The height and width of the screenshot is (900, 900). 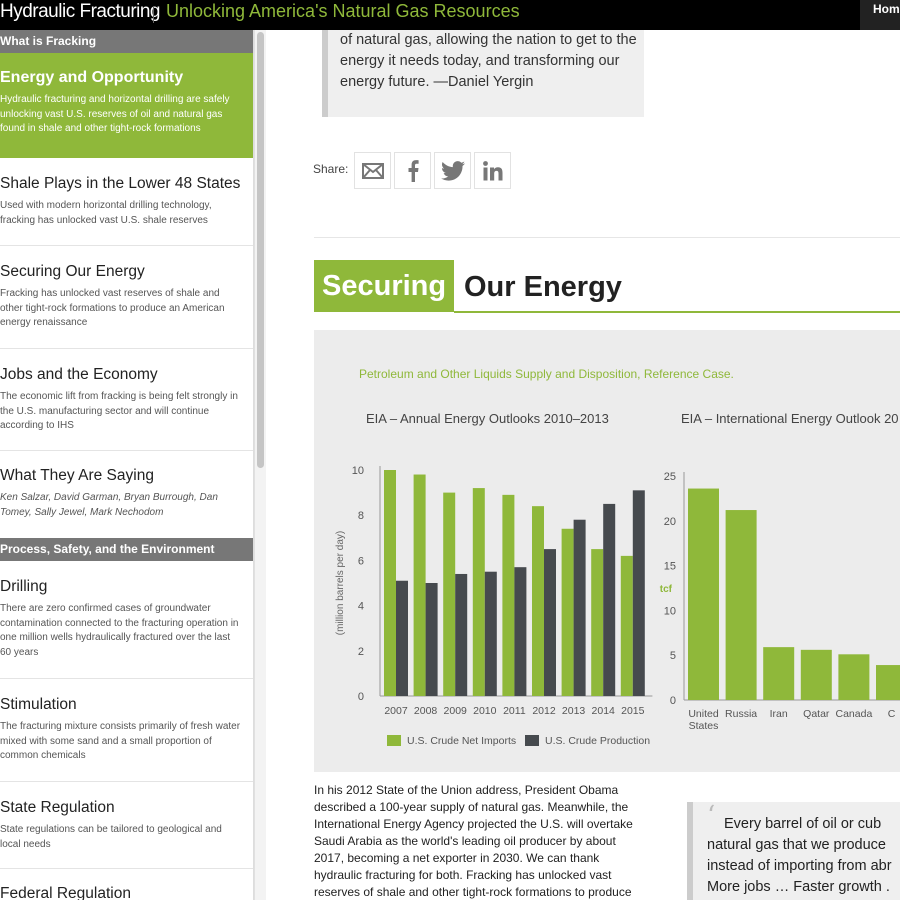 I want to click on sidebar-item-title: Energy and Opportunity, so click(x=92, y=77).